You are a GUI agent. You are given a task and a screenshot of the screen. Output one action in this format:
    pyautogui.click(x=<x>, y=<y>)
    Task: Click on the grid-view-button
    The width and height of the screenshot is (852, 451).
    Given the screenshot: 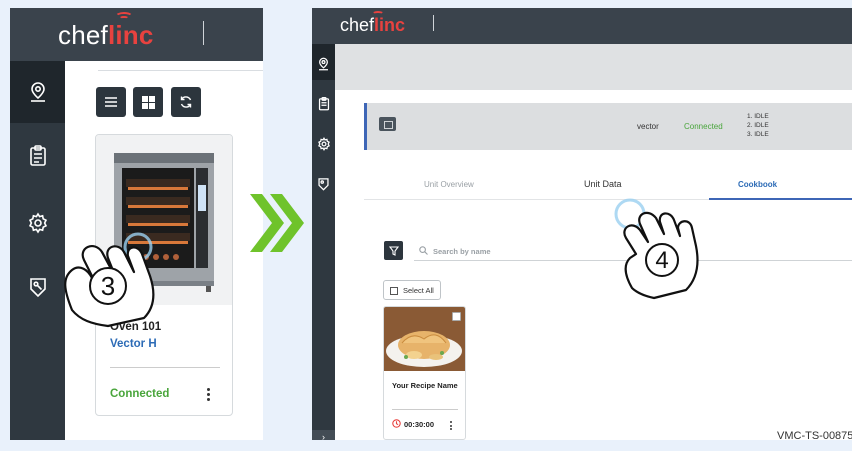 What is the action you would take?
    pyautogui.click(x=148, y=102)
    